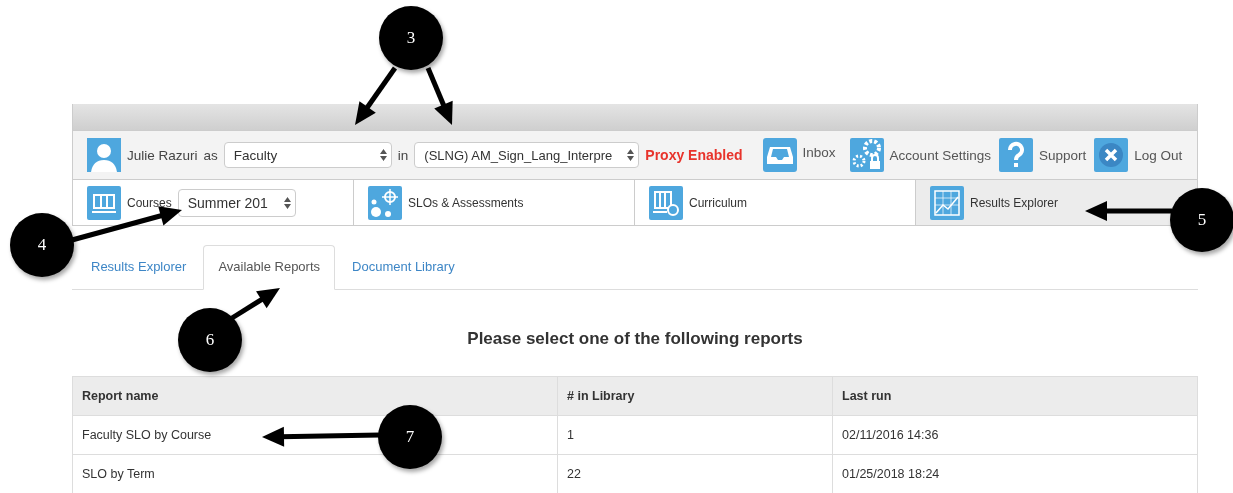  Describe the element at coordinates (1015, 155) in the screenshot. I see `question-icon` at that location.